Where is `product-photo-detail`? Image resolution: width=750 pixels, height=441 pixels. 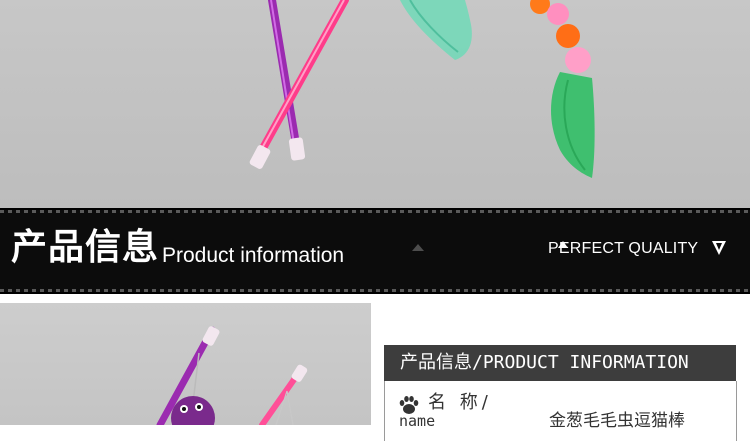 product-photo-detail is located at coordinates (185, 364).